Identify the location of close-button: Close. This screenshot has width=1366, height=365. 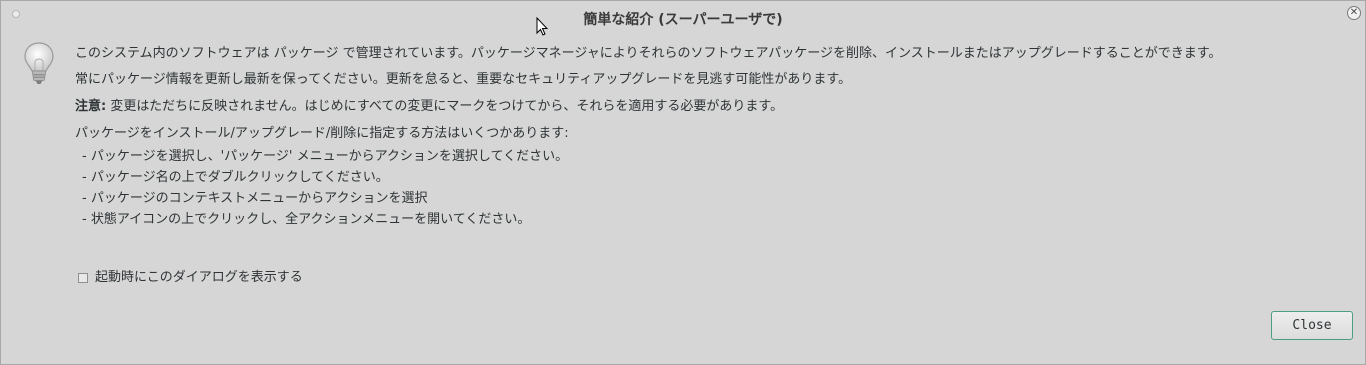
(1312, 325).